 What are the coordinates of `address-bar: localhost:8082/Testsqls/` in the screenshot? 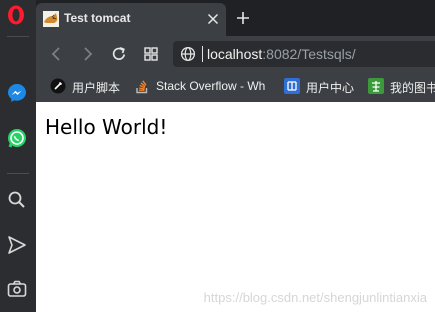 It's located at (304, 54).